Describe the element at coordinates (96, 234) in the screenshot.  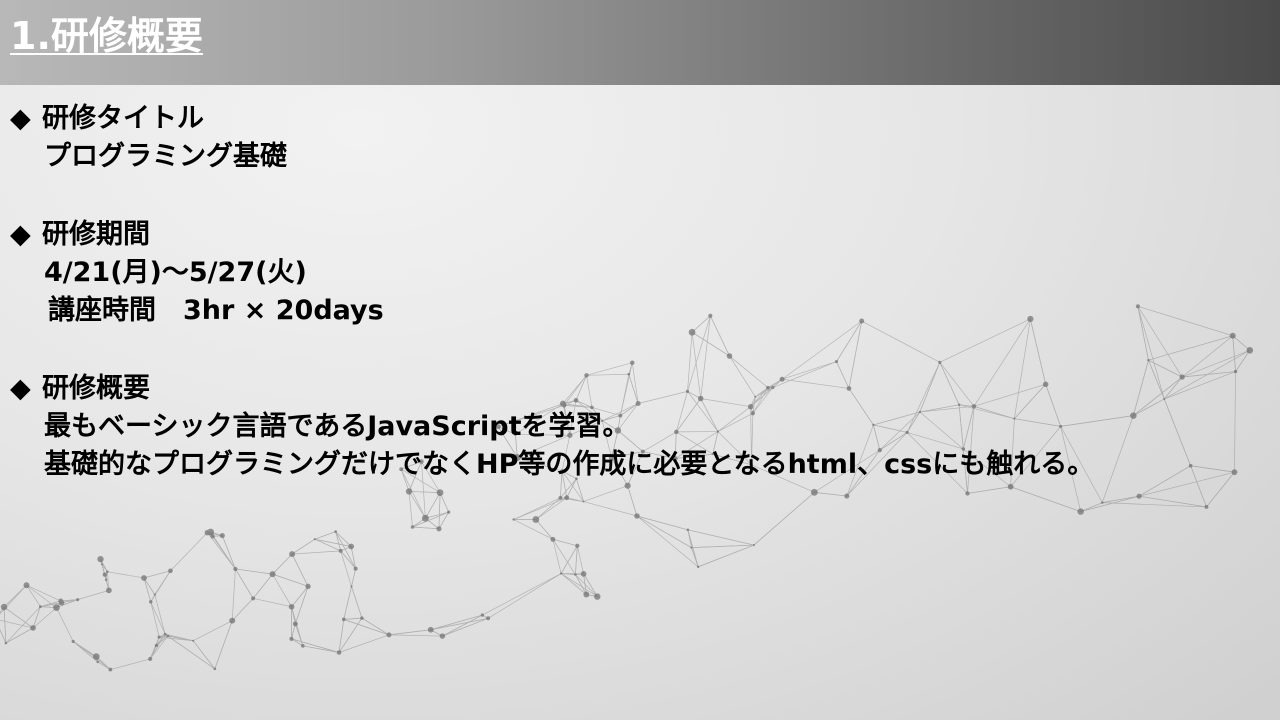
I see `heading-text: 研修期間` at that location.